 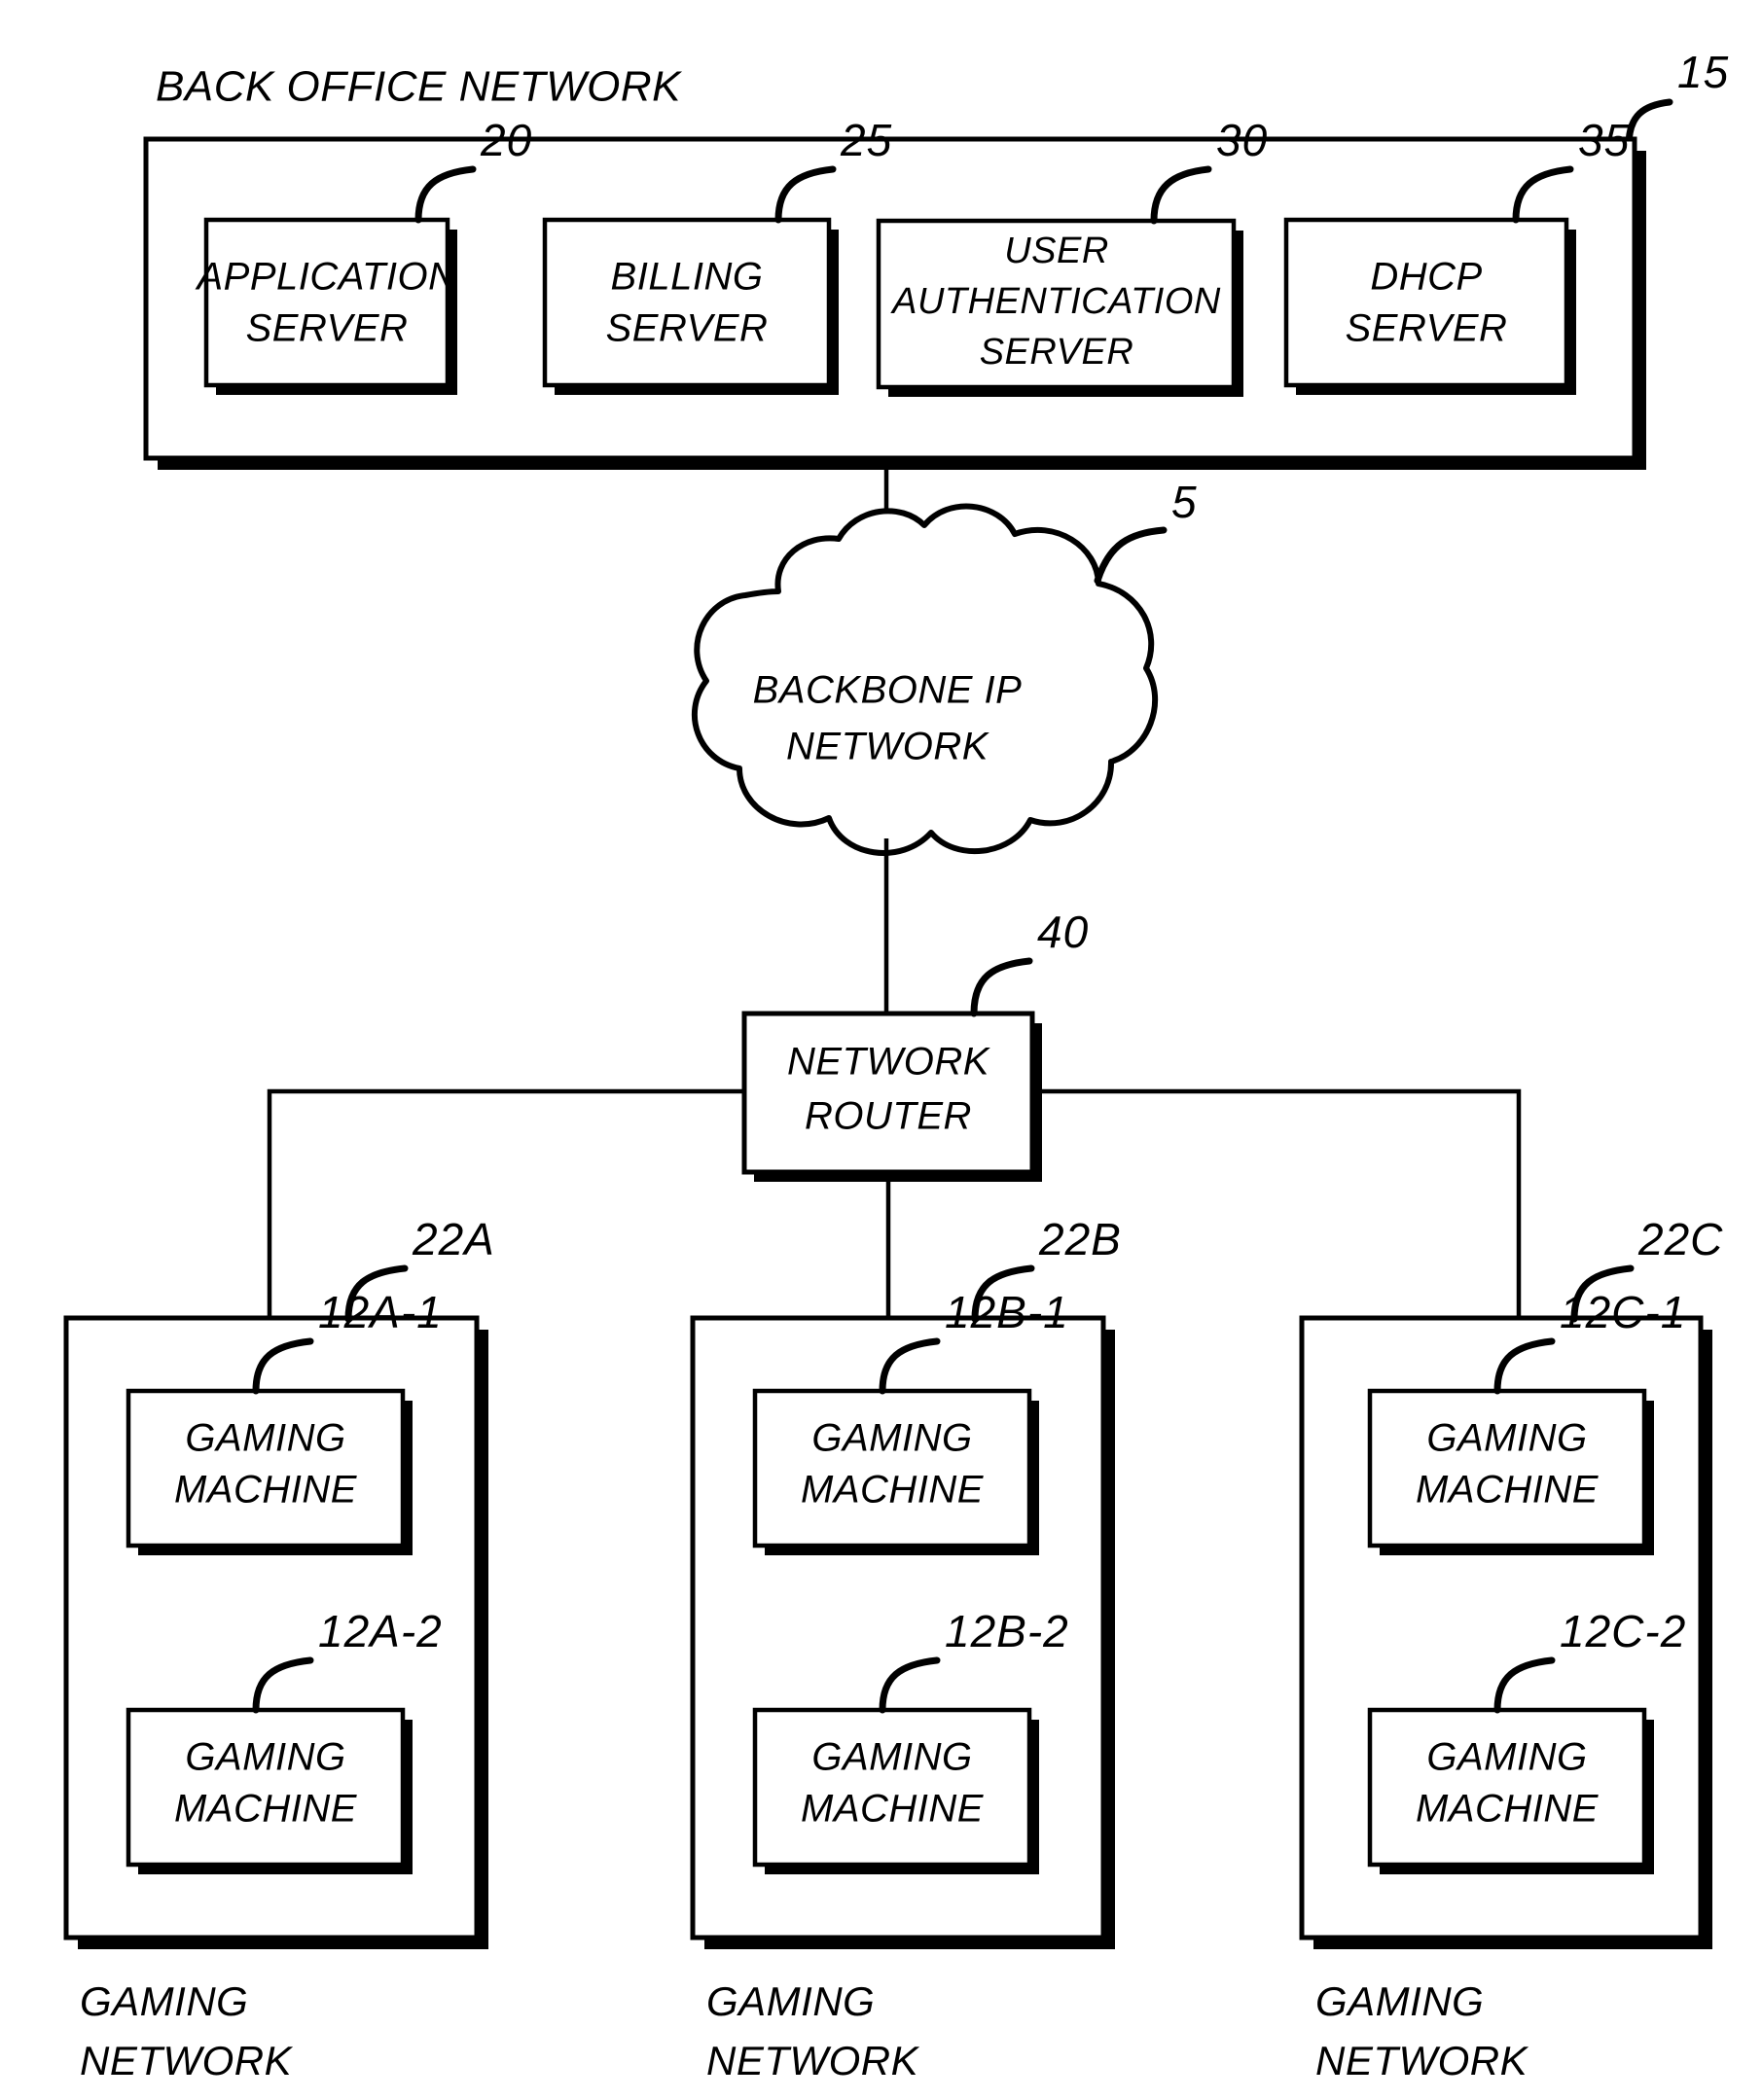 I want to click on billing-server-label-line1: BILLING, so click(x=687, y=277).